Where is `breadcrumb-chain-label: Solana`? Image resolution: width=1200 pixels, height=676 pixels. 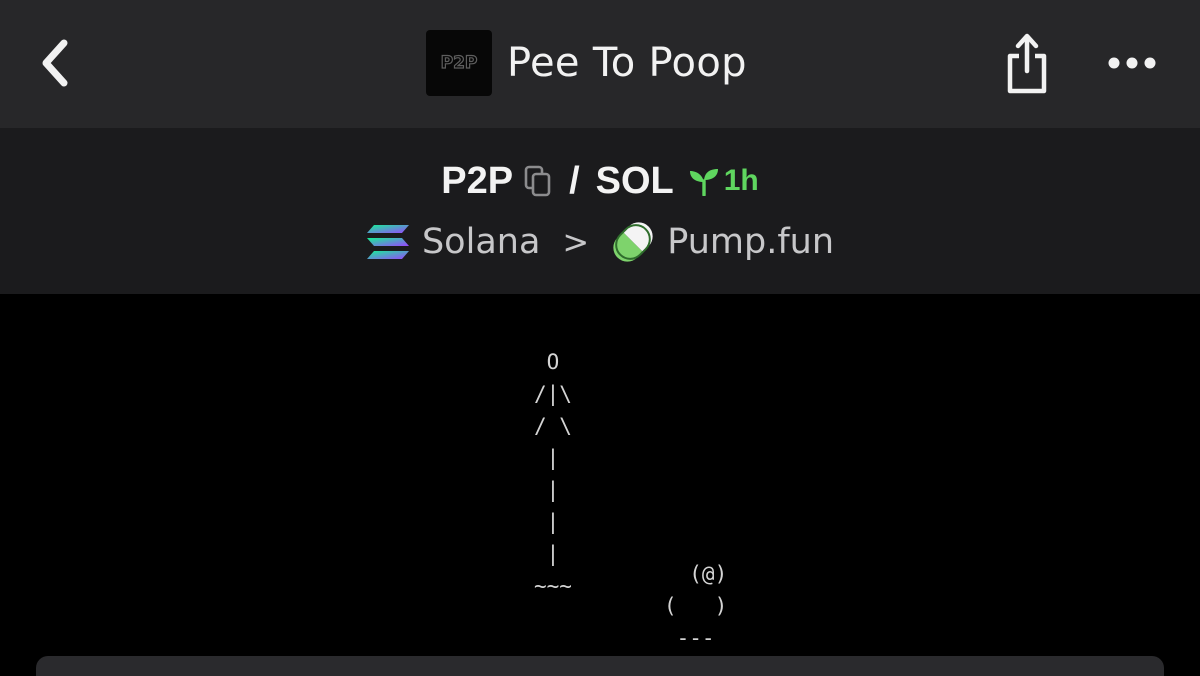
breadcrumb-chain-label: Solana is located at coordinates (481, 242).